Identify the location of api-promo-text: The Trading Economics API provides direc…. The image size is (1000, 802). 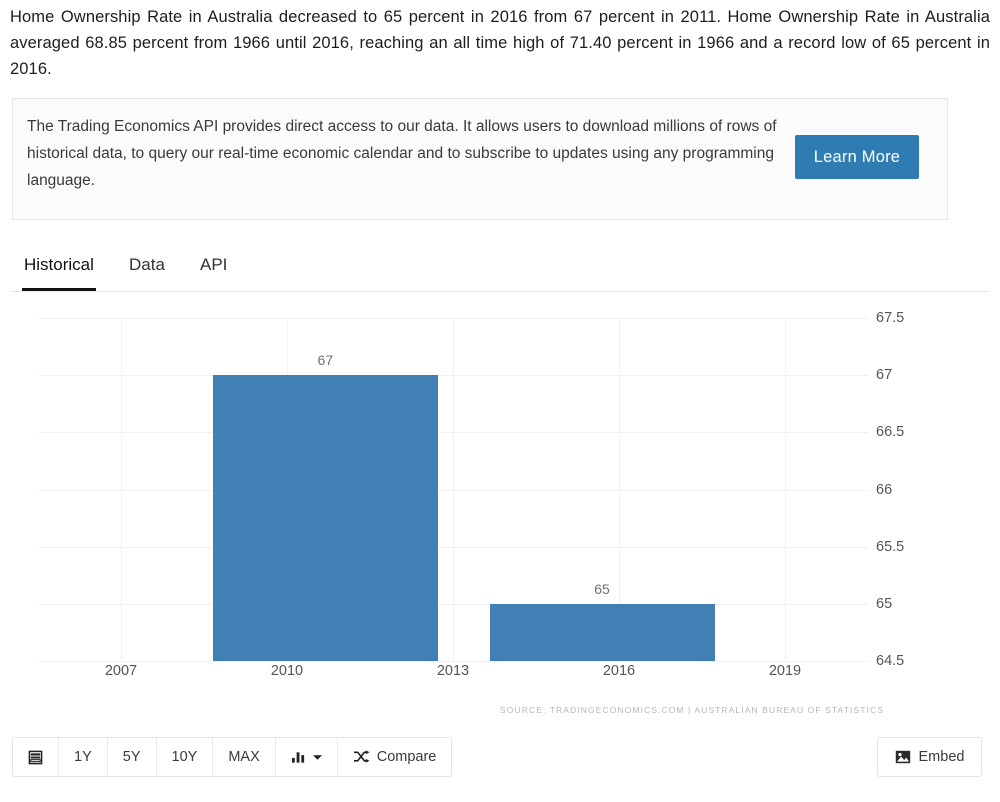
(402, 153).